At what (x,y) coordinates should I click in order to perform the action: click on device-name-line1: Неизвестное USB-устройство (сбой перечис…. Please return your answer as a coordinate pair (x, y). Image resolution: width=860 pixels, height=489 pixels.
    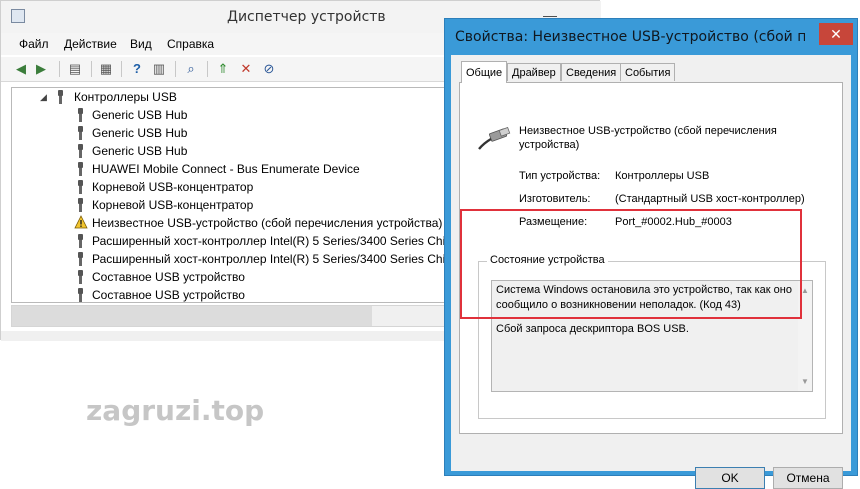
    Looking at the image, I should click on (648, 131).